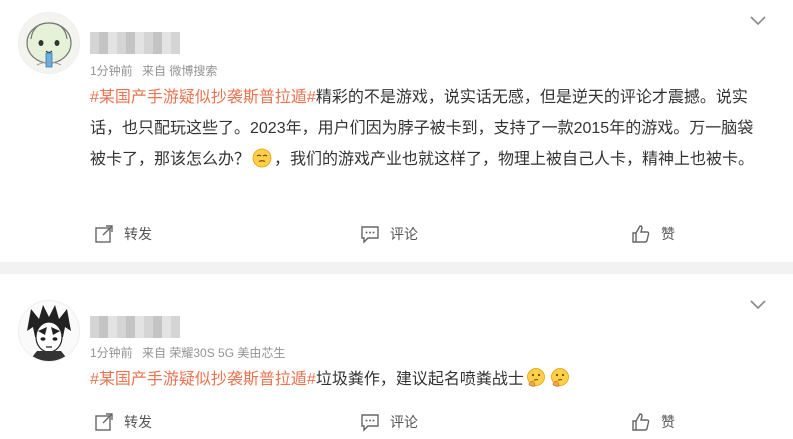 The image size is (793, 439). I want to click on post-meta: 1分钟前 来自 微博搜索, so click(153, 70).